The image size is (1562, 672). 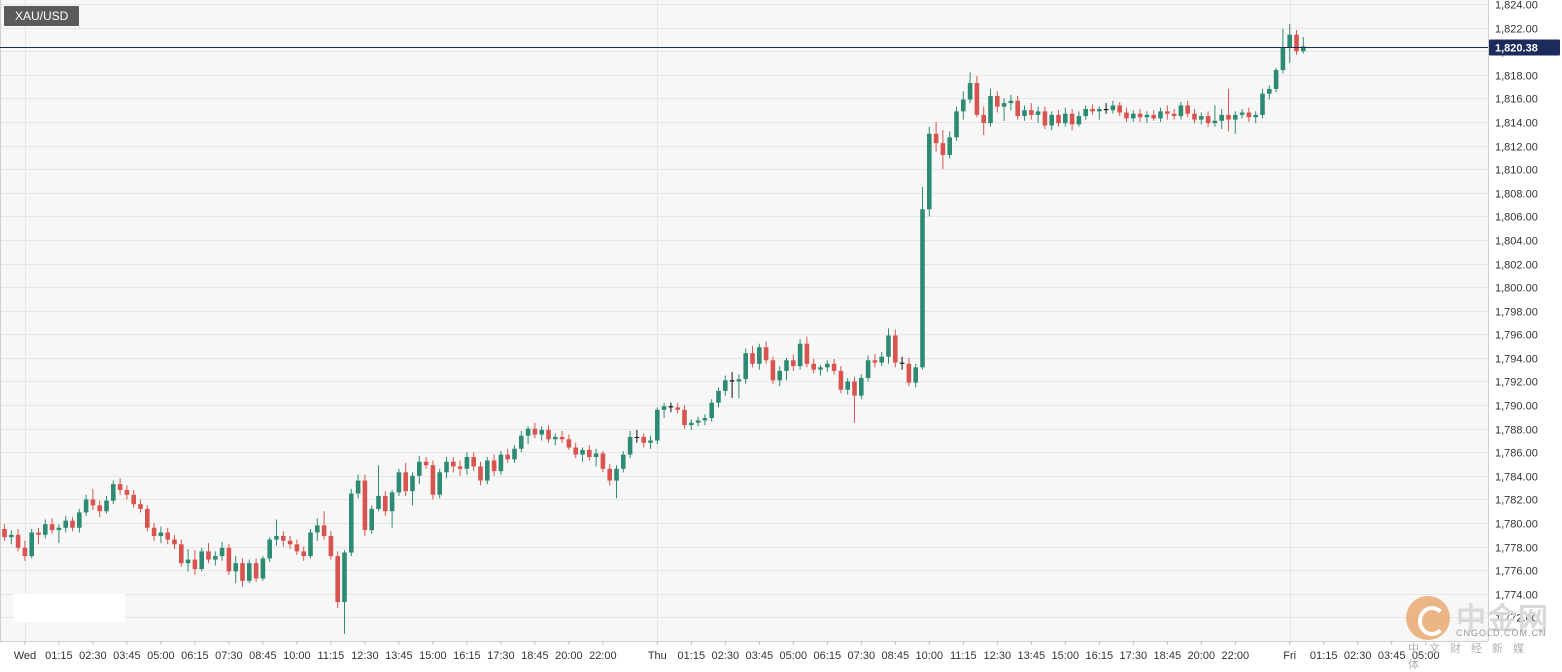 What do you see at coordinates (1516, 77) in the screenshot?
I see `y-tick-label: 1,818.00` at bounding box center [1516, 77].